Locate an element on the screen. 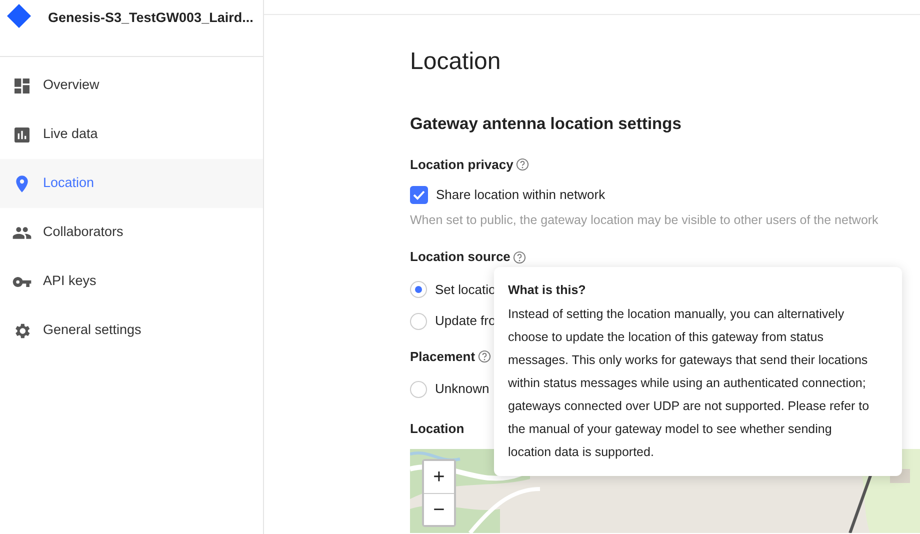 Image resolution: width=920 pixels, height=534 pixels. sidebar-item: General settings is located at coordinates (131, 330).